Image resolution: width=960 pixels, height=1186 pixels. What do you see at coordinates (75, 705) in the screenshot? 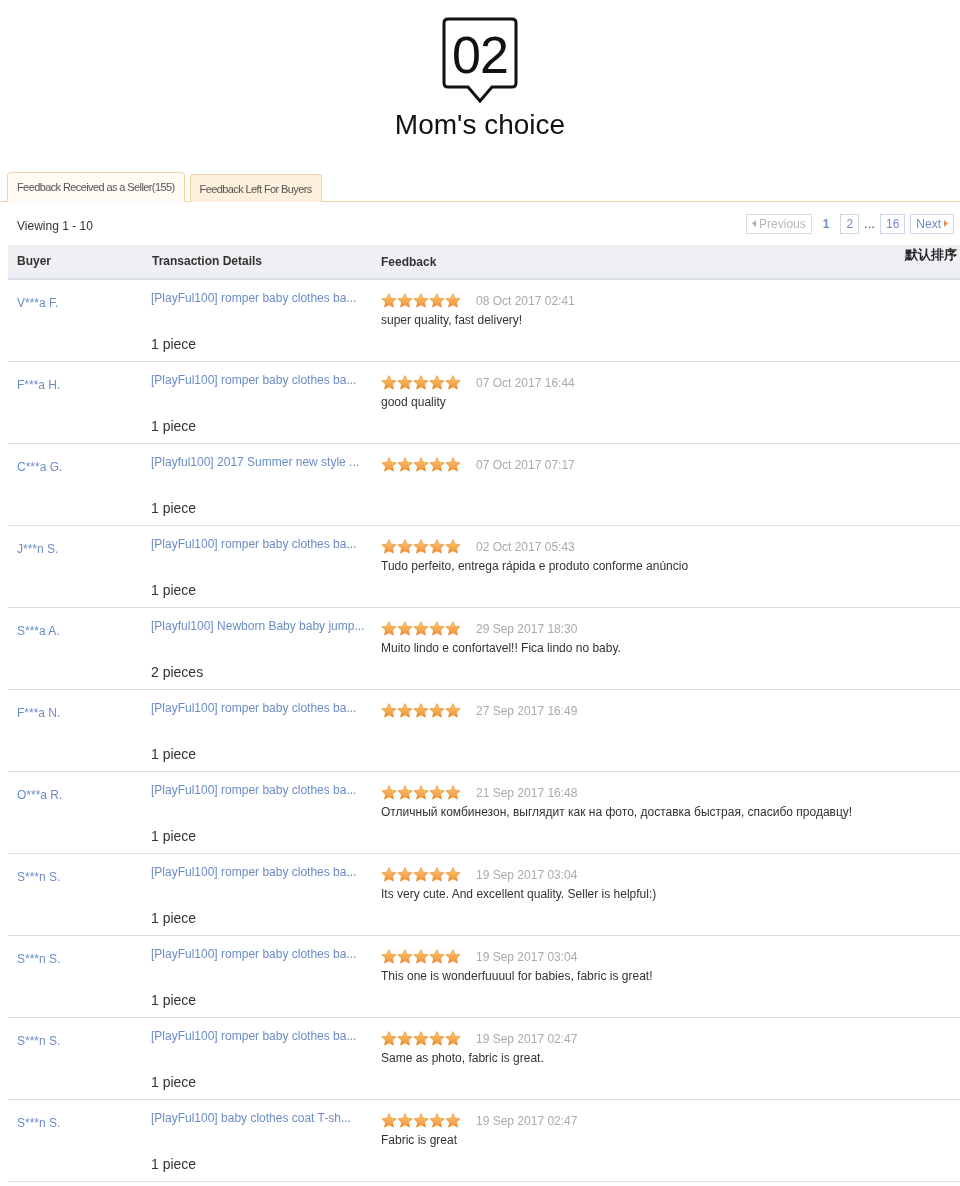
I see `buyer-name: F***a N.` at bounding box center [75, 705].